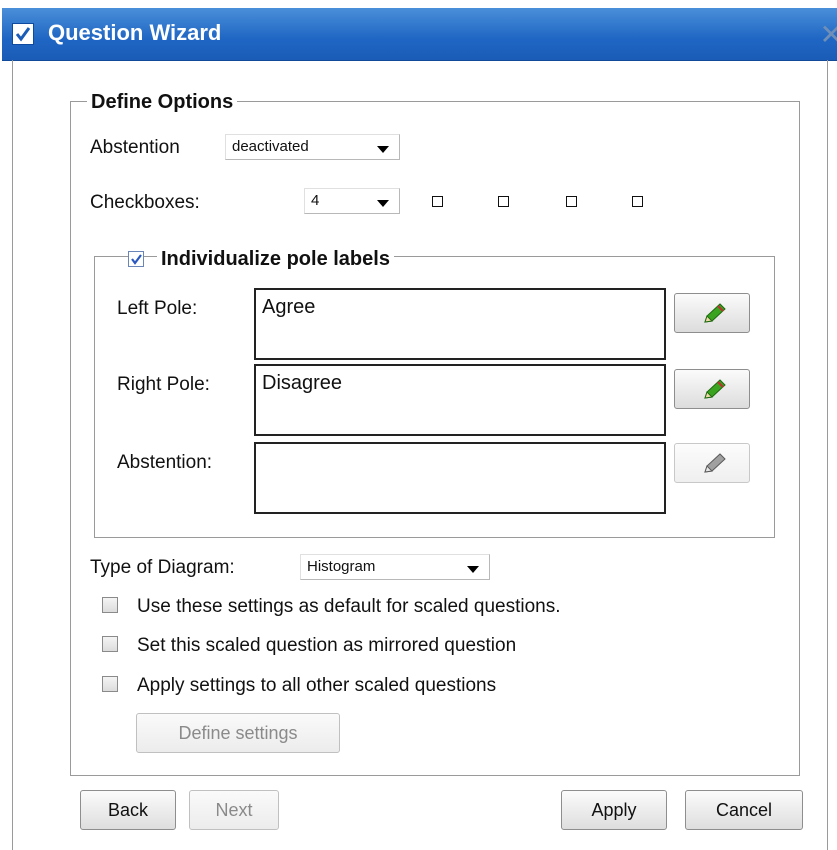  Describe the element at coordinates (162, 102) in the screenshot. I see `define-options-legend: Define Options` at that location.